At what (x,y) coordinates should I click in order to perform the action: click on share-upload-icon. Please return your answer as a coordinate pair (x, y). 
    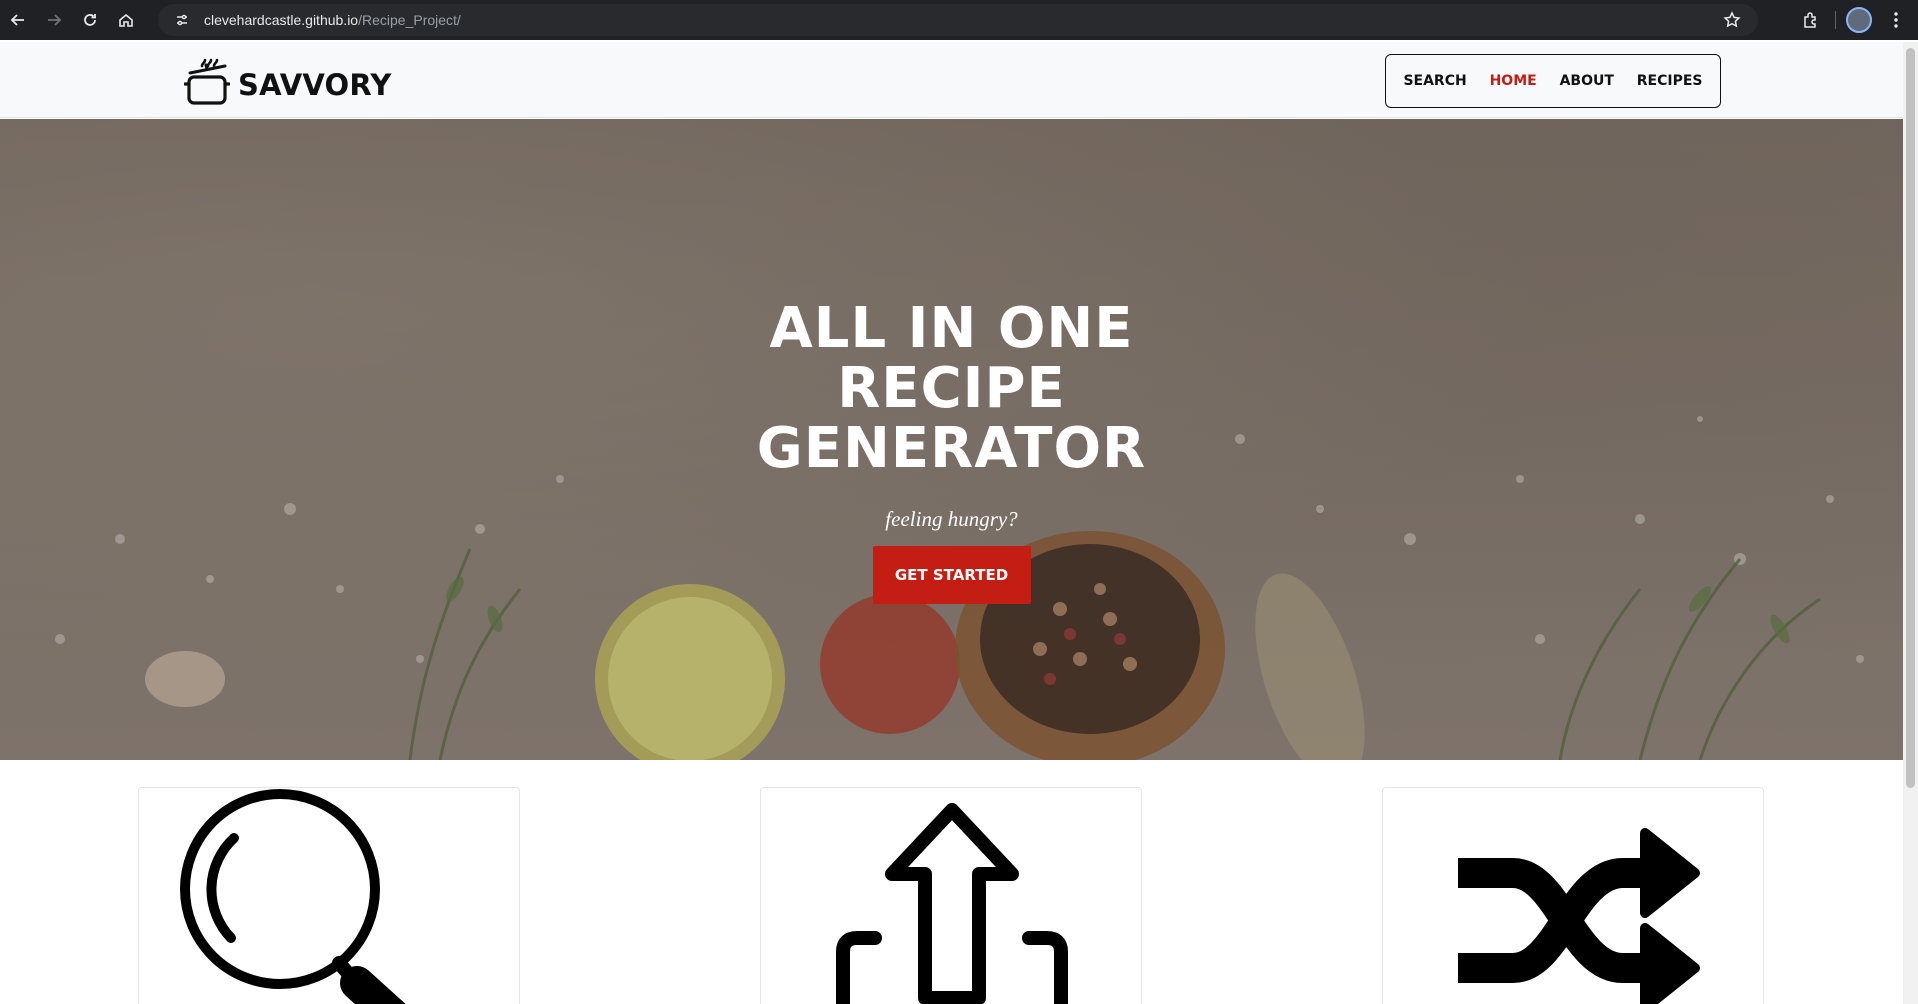
    Looking at the image, I should click on (952, 903).